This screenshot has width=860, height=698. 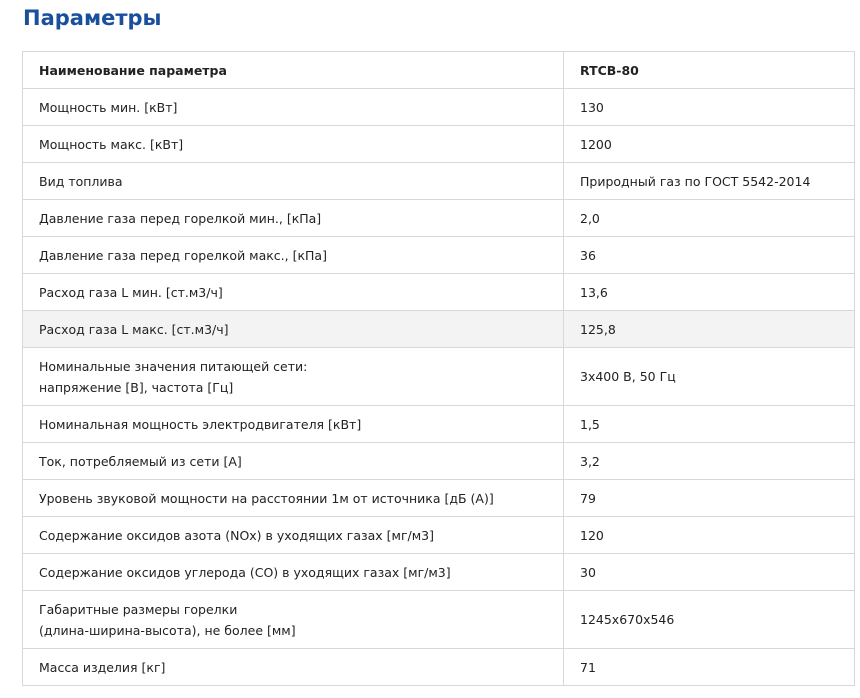 I want to click on table-row-highlighted: Расход газа L макс. [ст.м3/ч] 125,8, so click(x=438, y=329).